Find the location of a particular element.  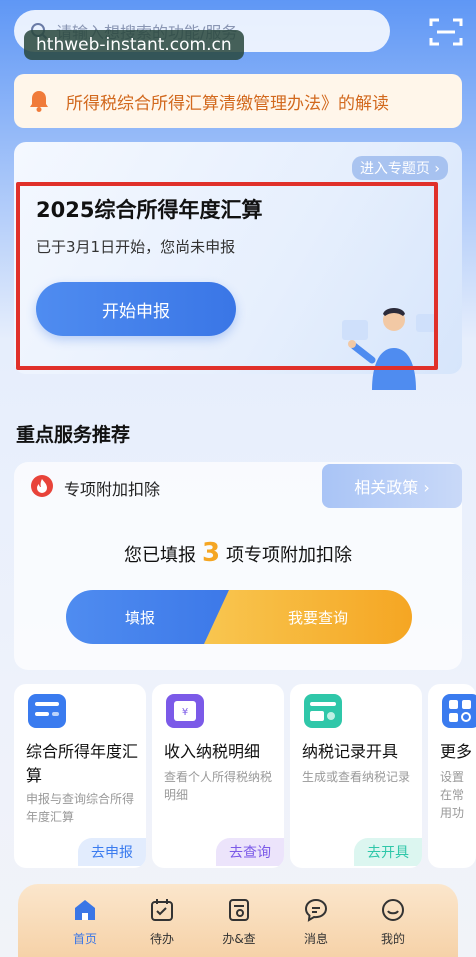

tab-messages: 消息 is located at coordinates (316, 924).